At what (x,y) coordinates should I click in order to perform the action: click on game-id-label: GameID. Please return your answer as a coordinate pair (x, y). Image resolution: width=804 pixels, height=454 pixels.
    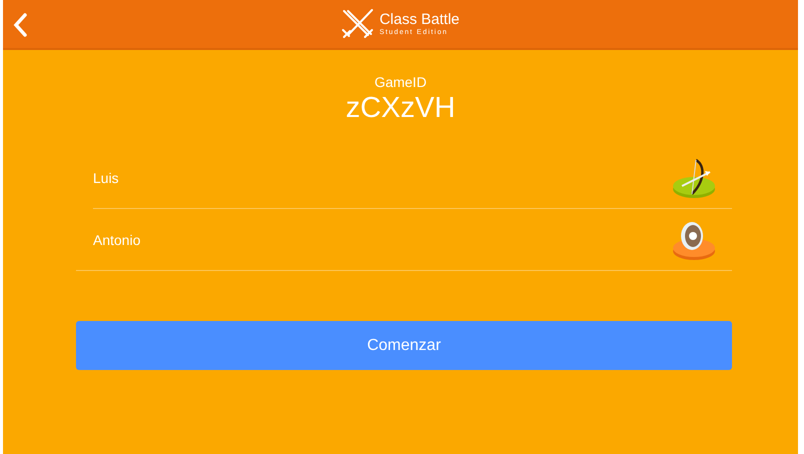
    Looking at the image, I should click on (400, 82).